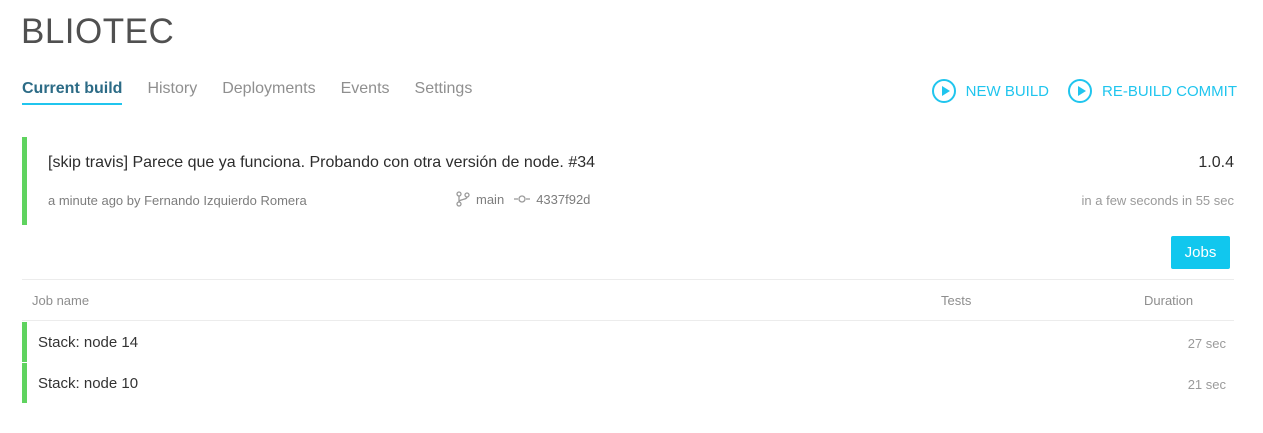 This screenshot has height=433, width=1263. What do you see at coordinates (72, 92) in the screenshot?
I see `tab-current-build: Current build` at bounding box center [72, 92].